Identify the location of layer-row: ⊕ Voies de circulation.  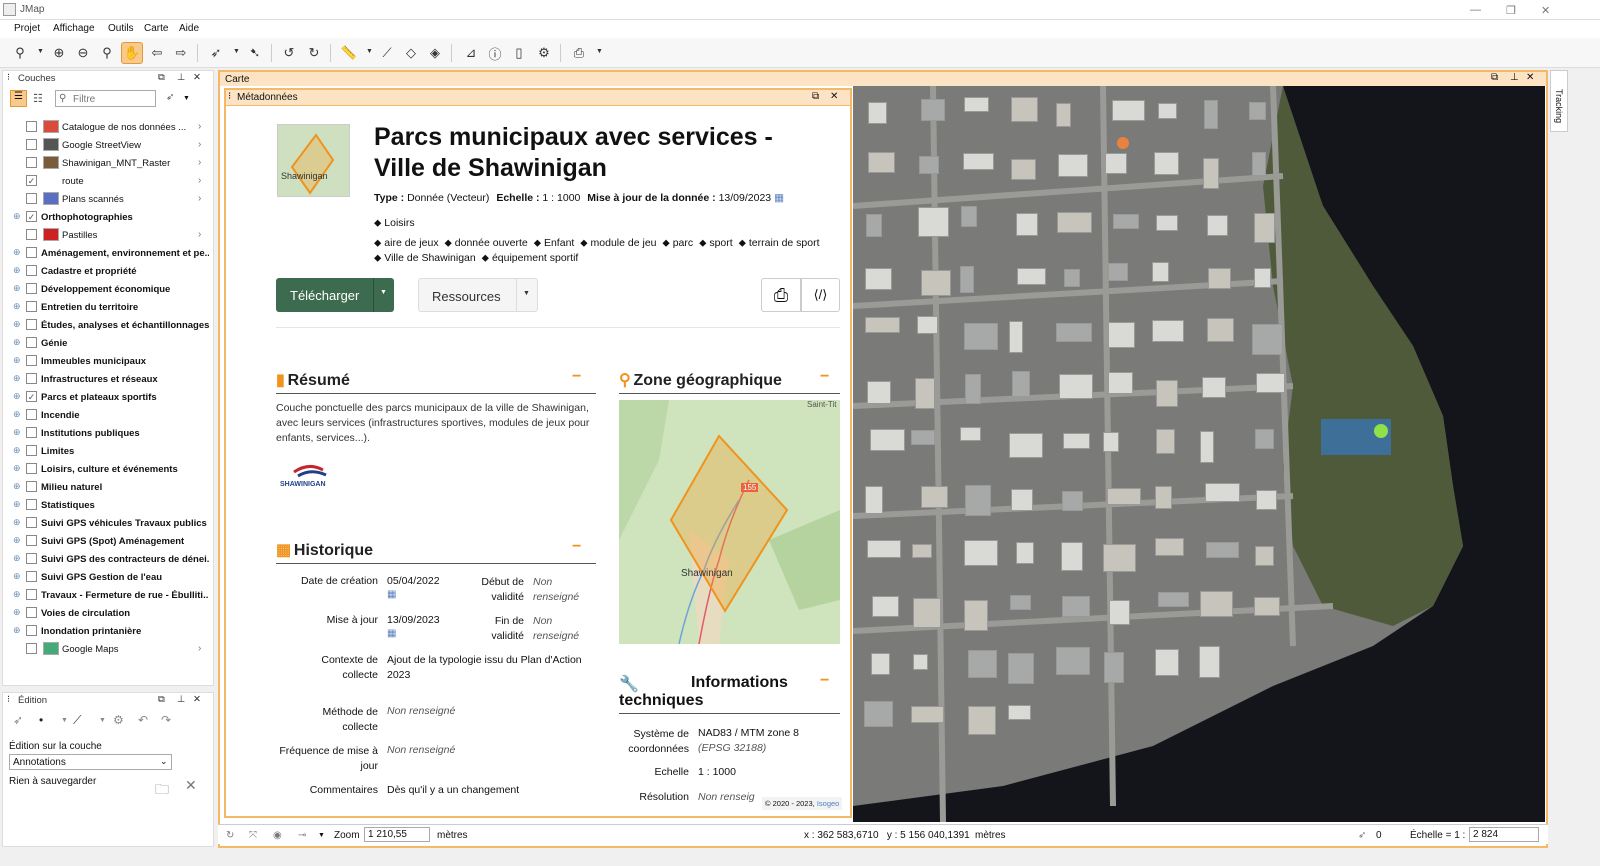
(108, 613).